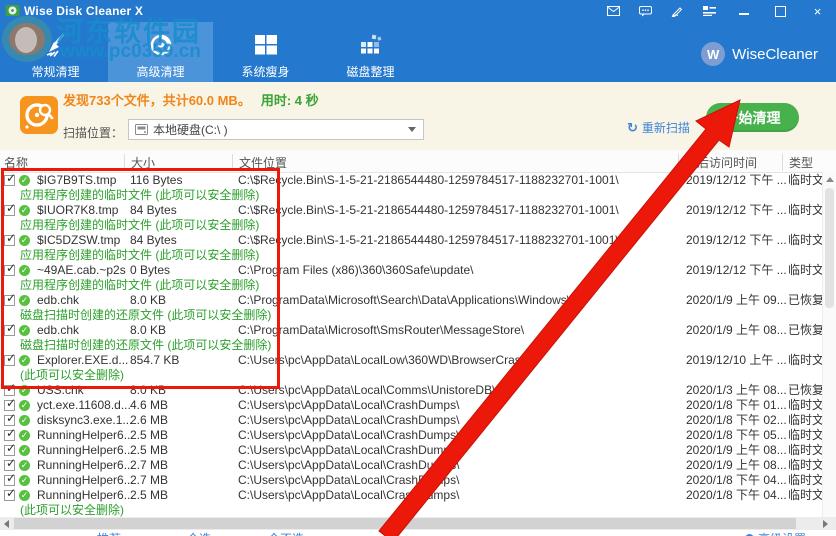 This screenshot has width=836, height=536. Describe the element at coordinates (759, 54) in the screenshot. I see `wisecleaner-logo: W WiseCleaner` at that location.